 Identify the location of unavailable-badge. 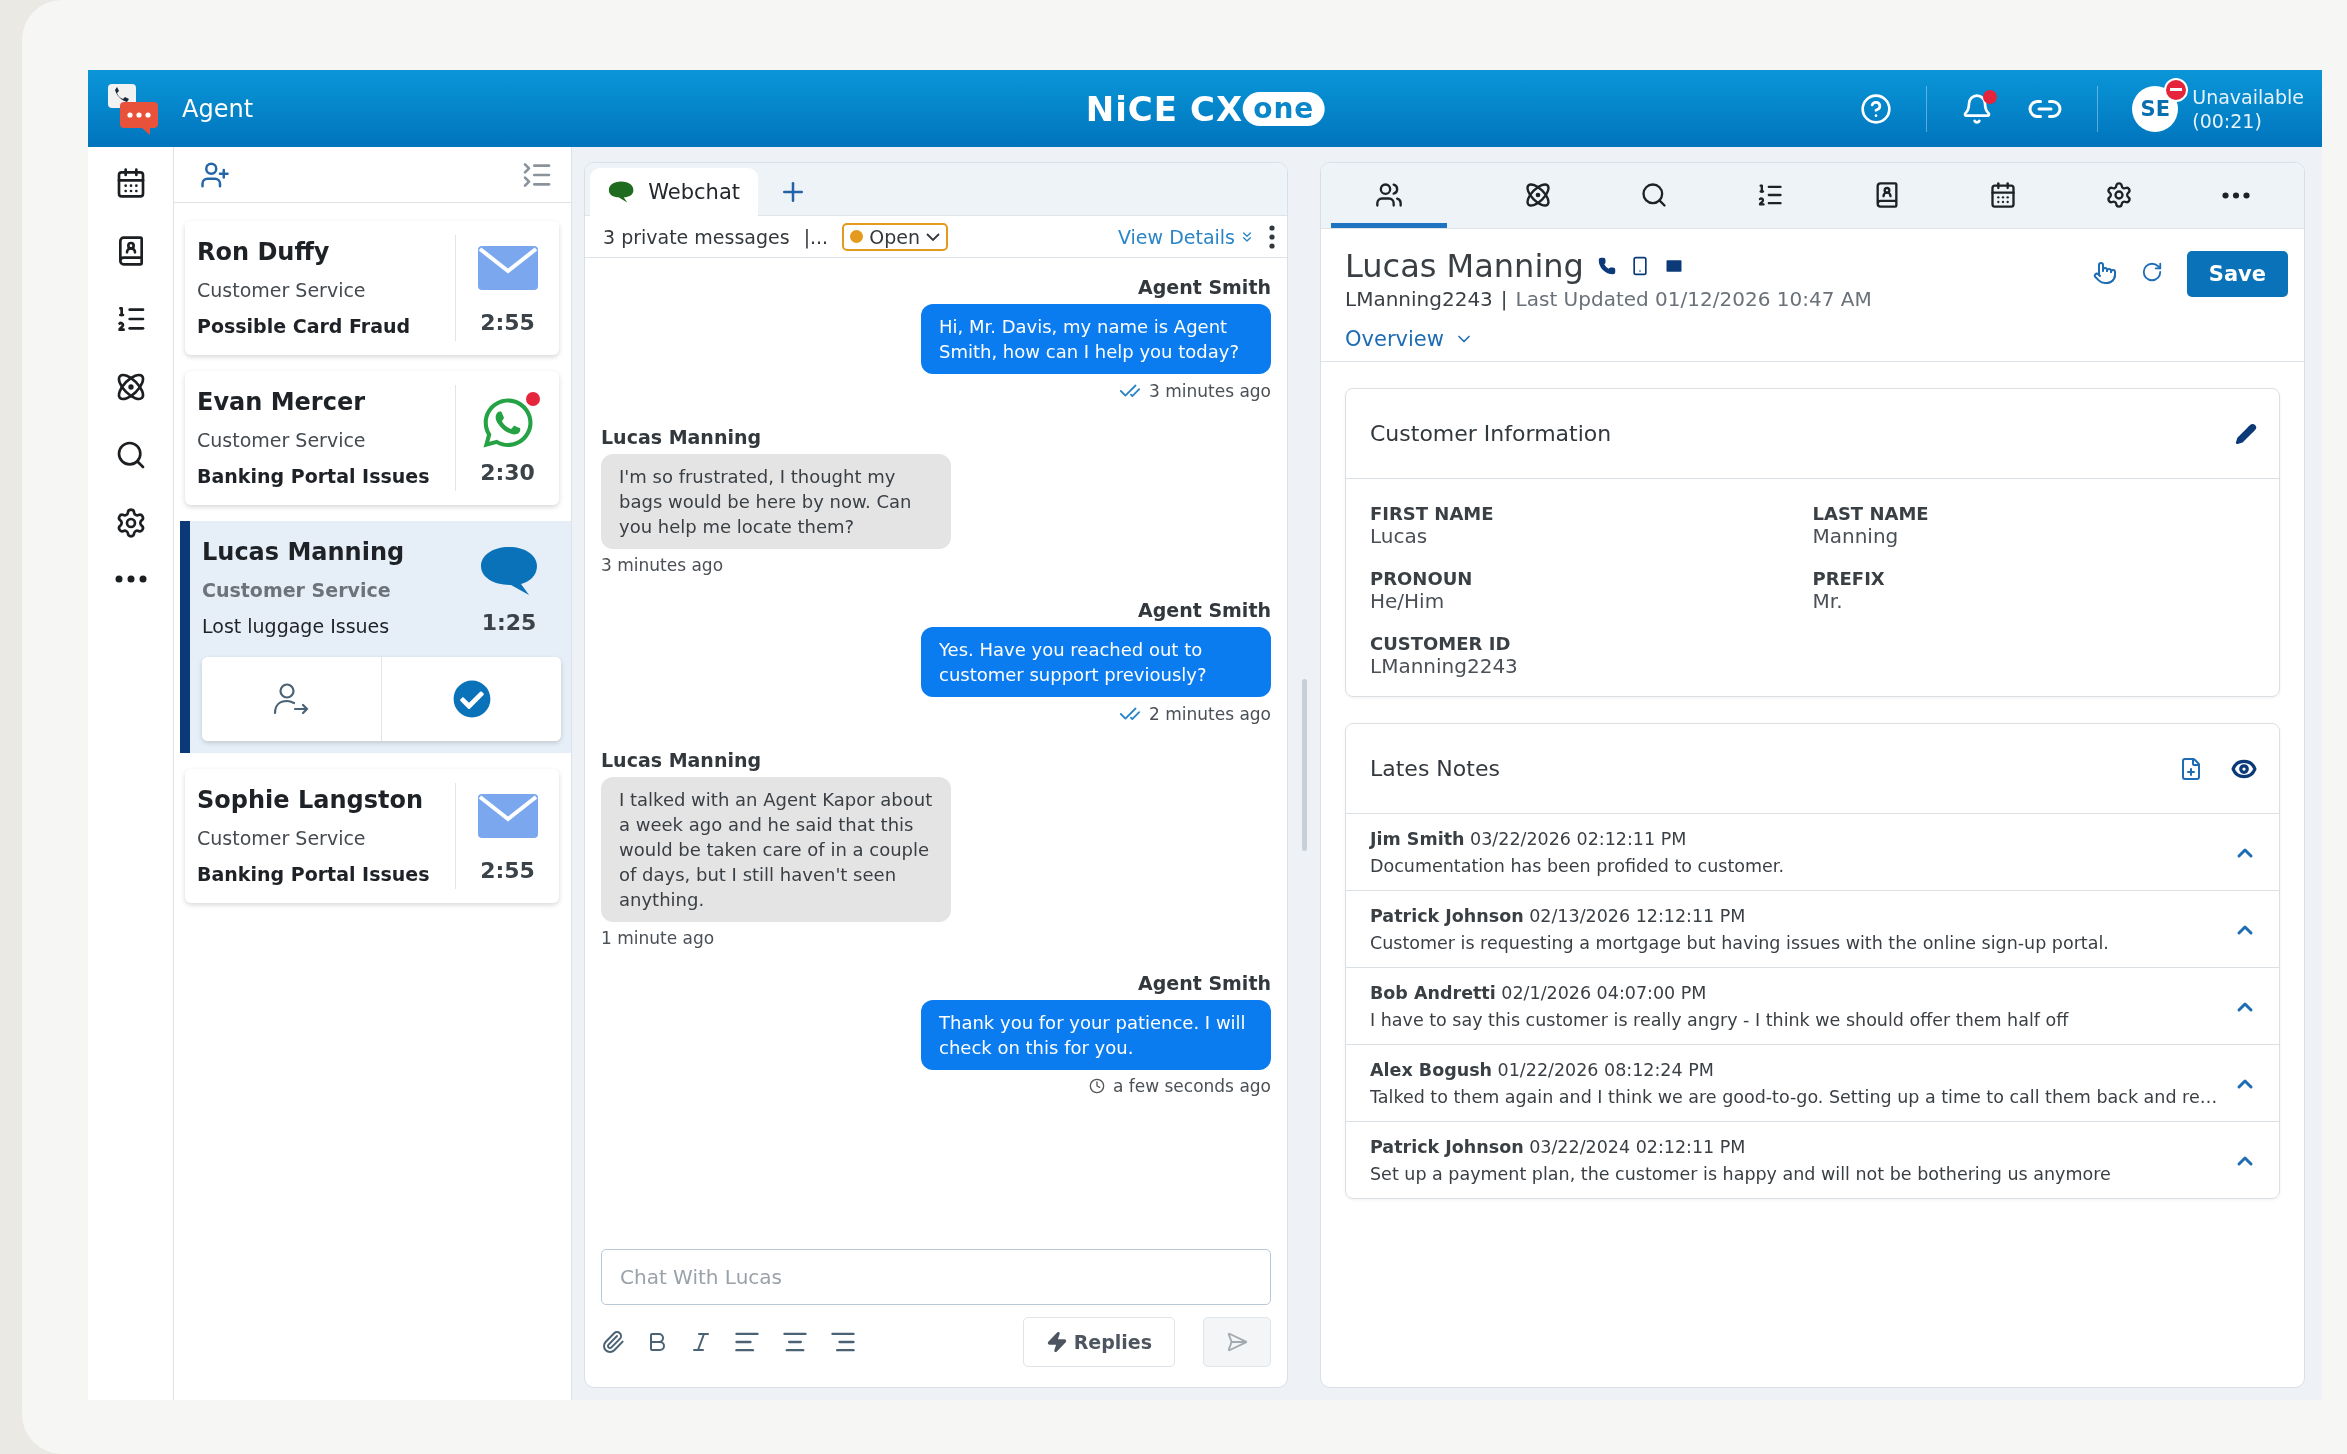
(2176, 89).